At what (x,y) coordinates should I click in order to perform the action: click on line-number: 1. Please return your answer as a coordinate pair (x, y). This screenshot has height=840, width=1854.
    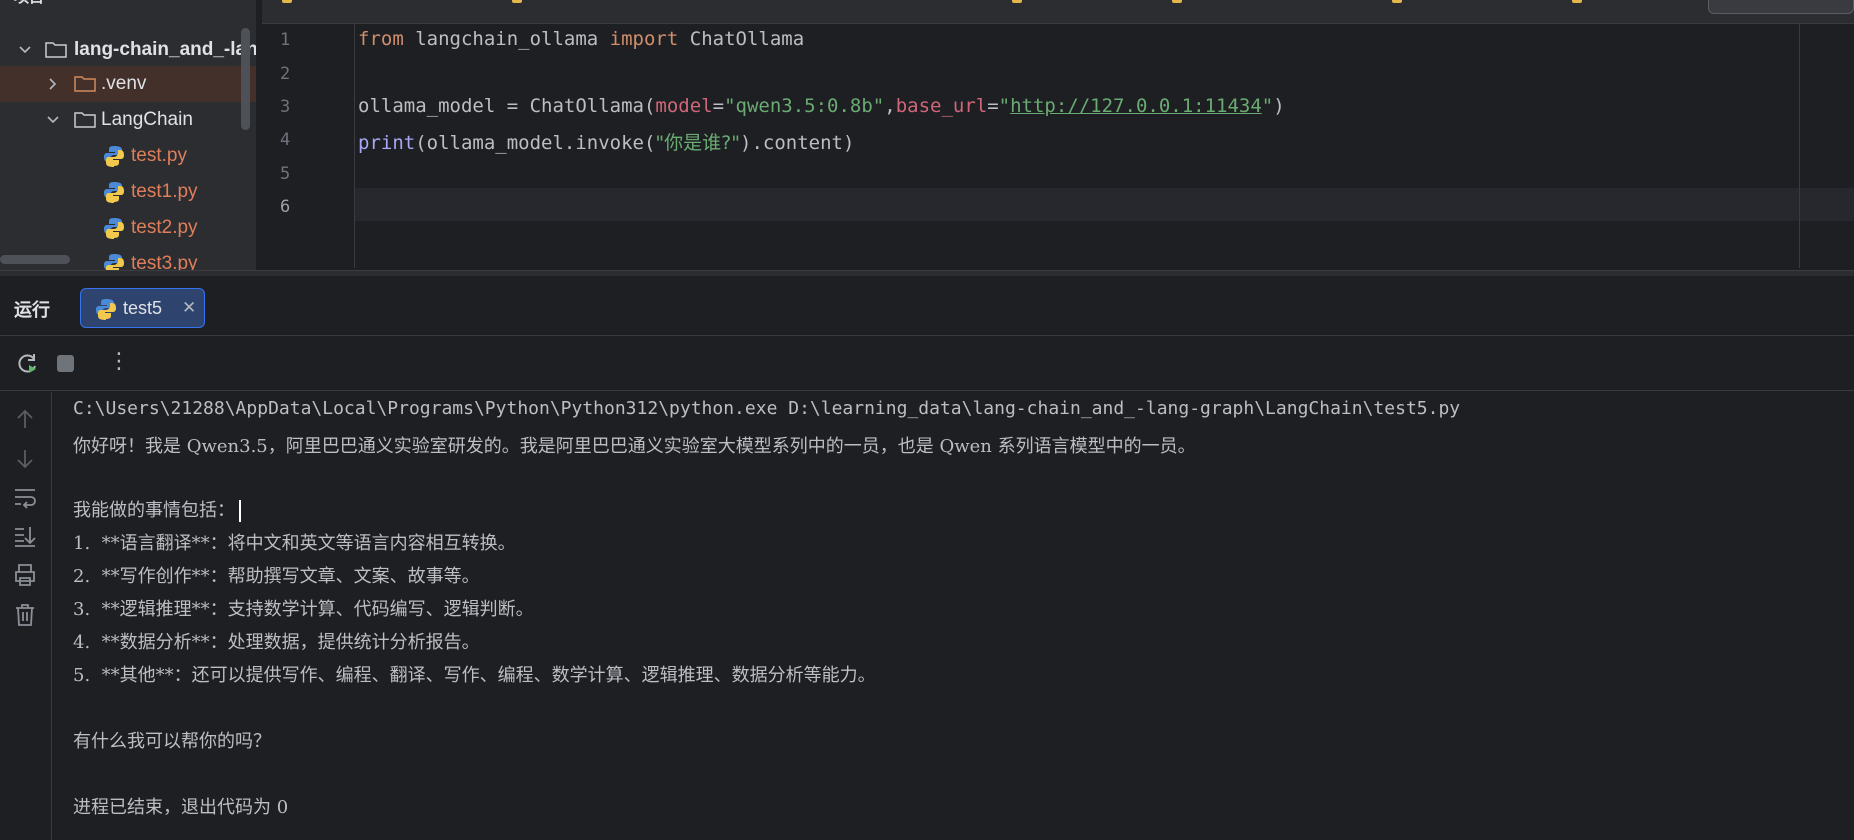
    Looking at the image, I should click on (285, 40).